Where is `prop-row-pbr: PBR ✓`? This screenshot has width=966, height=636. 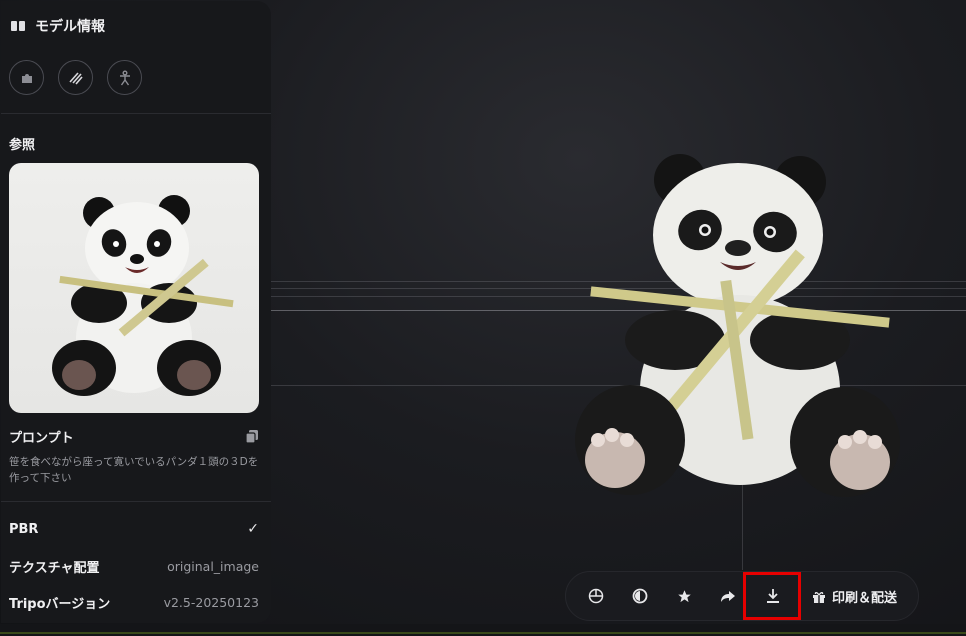
prop-row-pbr: PBR ✓ is located at coordinates (134, 529).